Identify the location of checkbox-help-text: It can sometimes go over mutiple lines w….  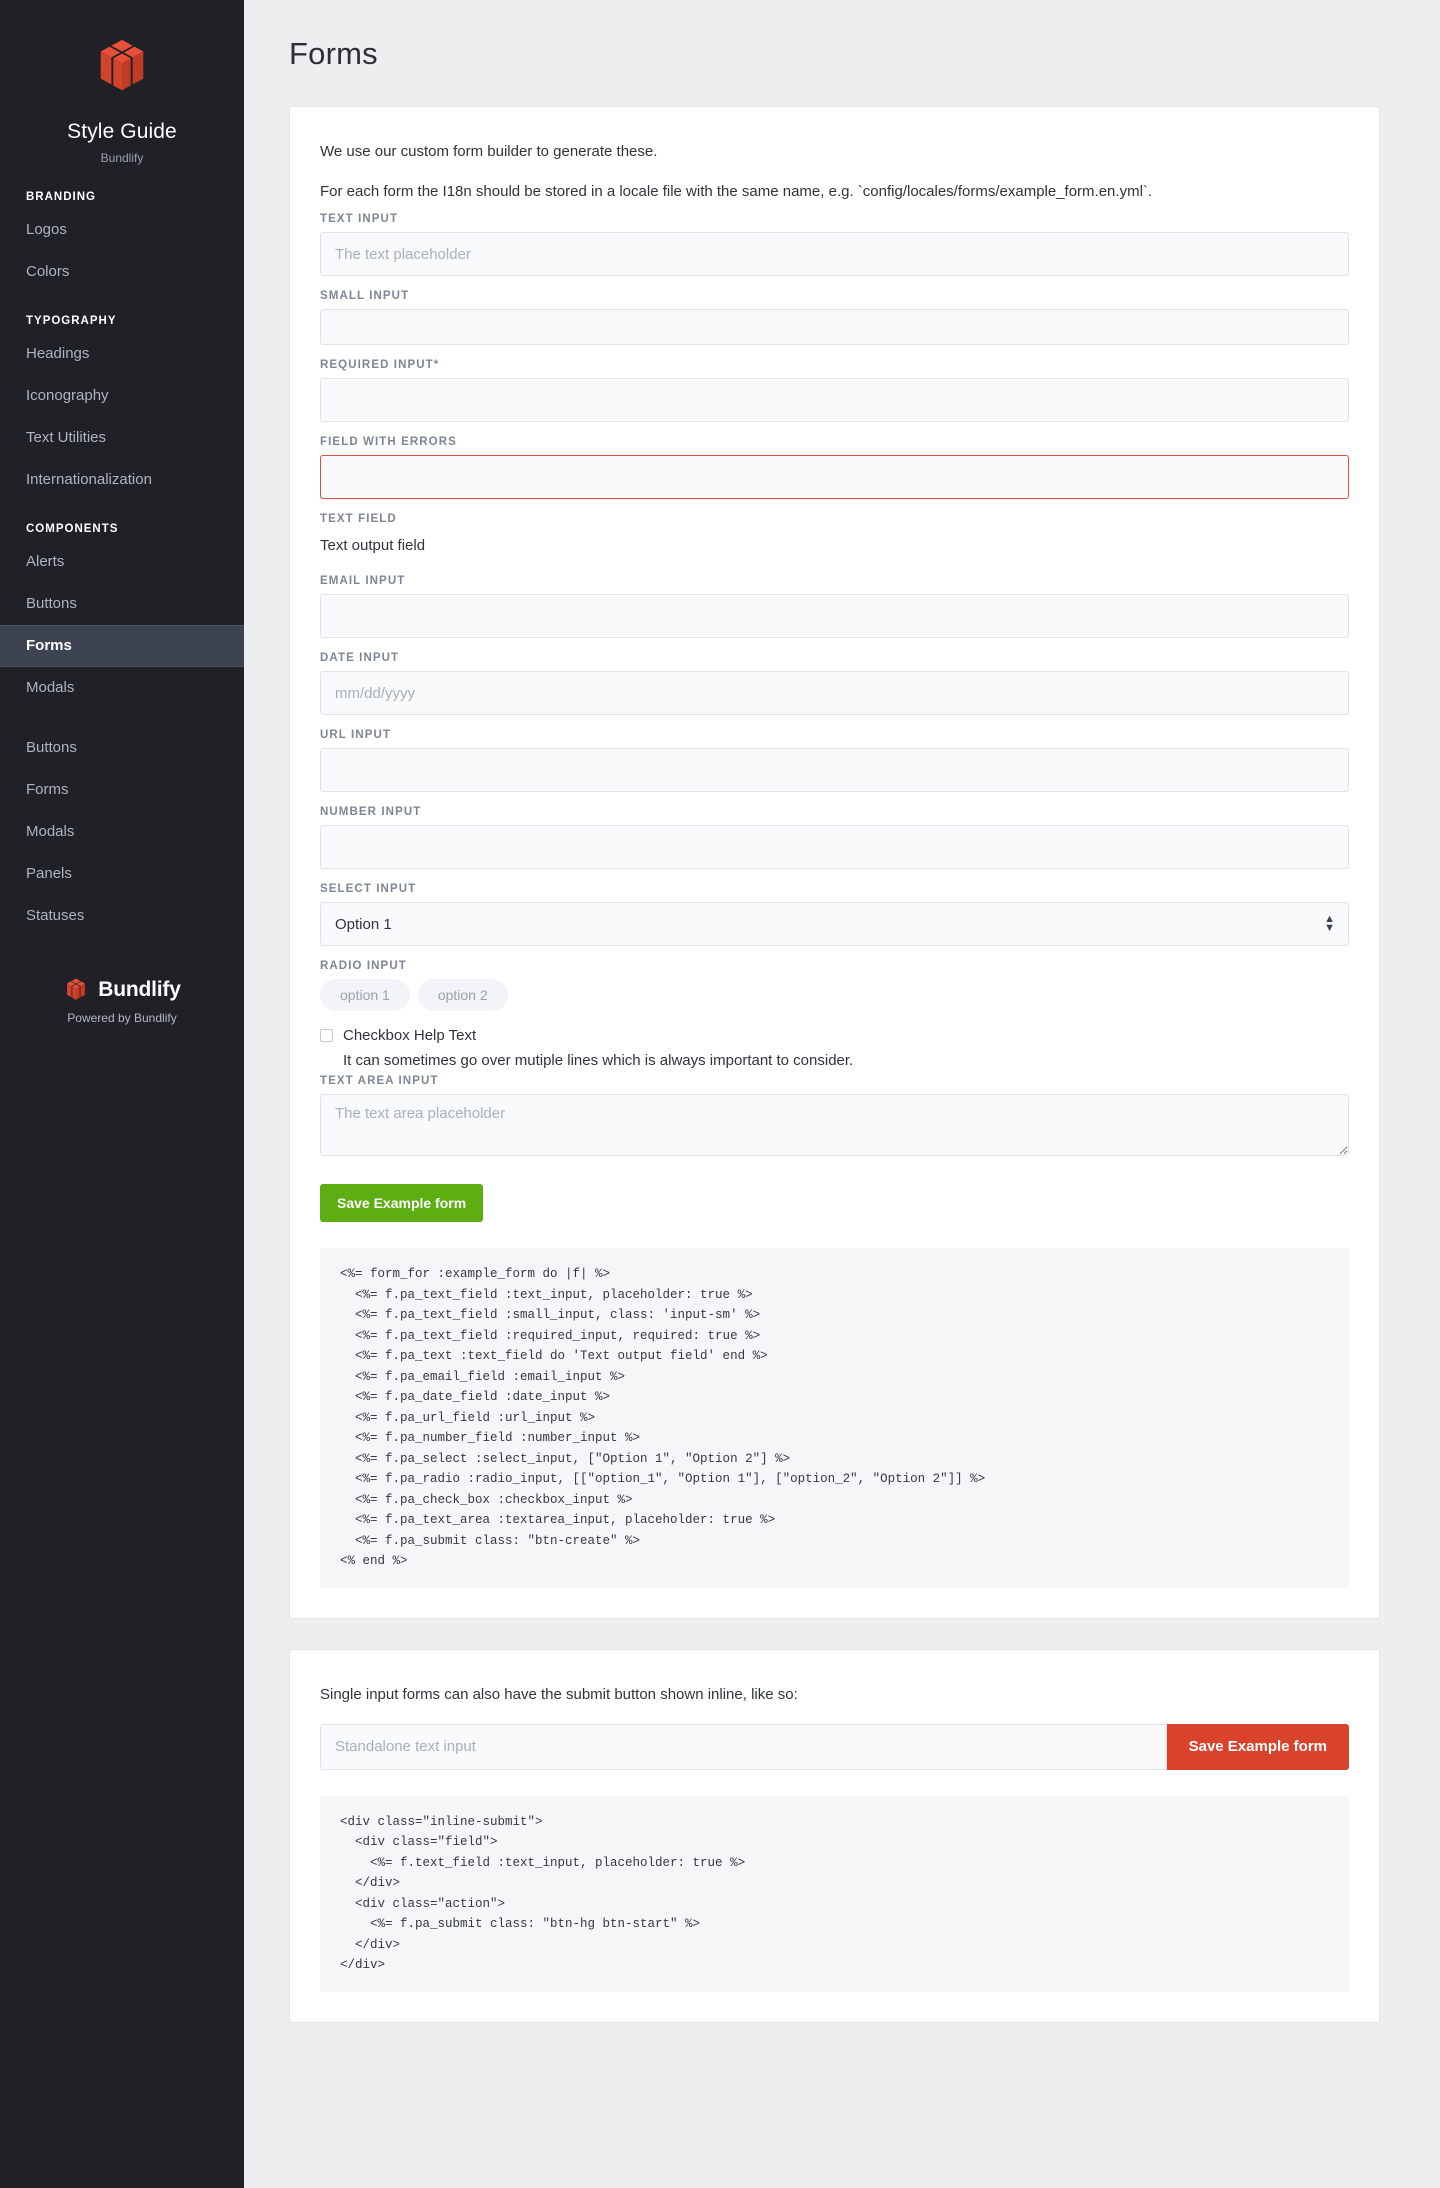
(598, 1060).